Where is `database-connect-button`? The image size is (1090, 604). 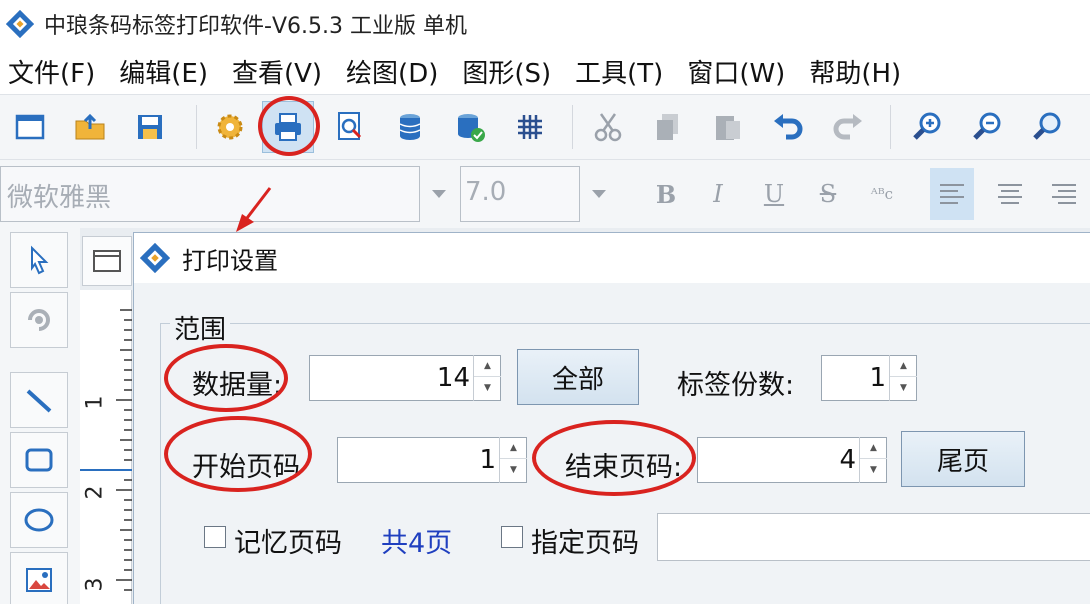 database-connect-button is located at coordinates (470, 127).